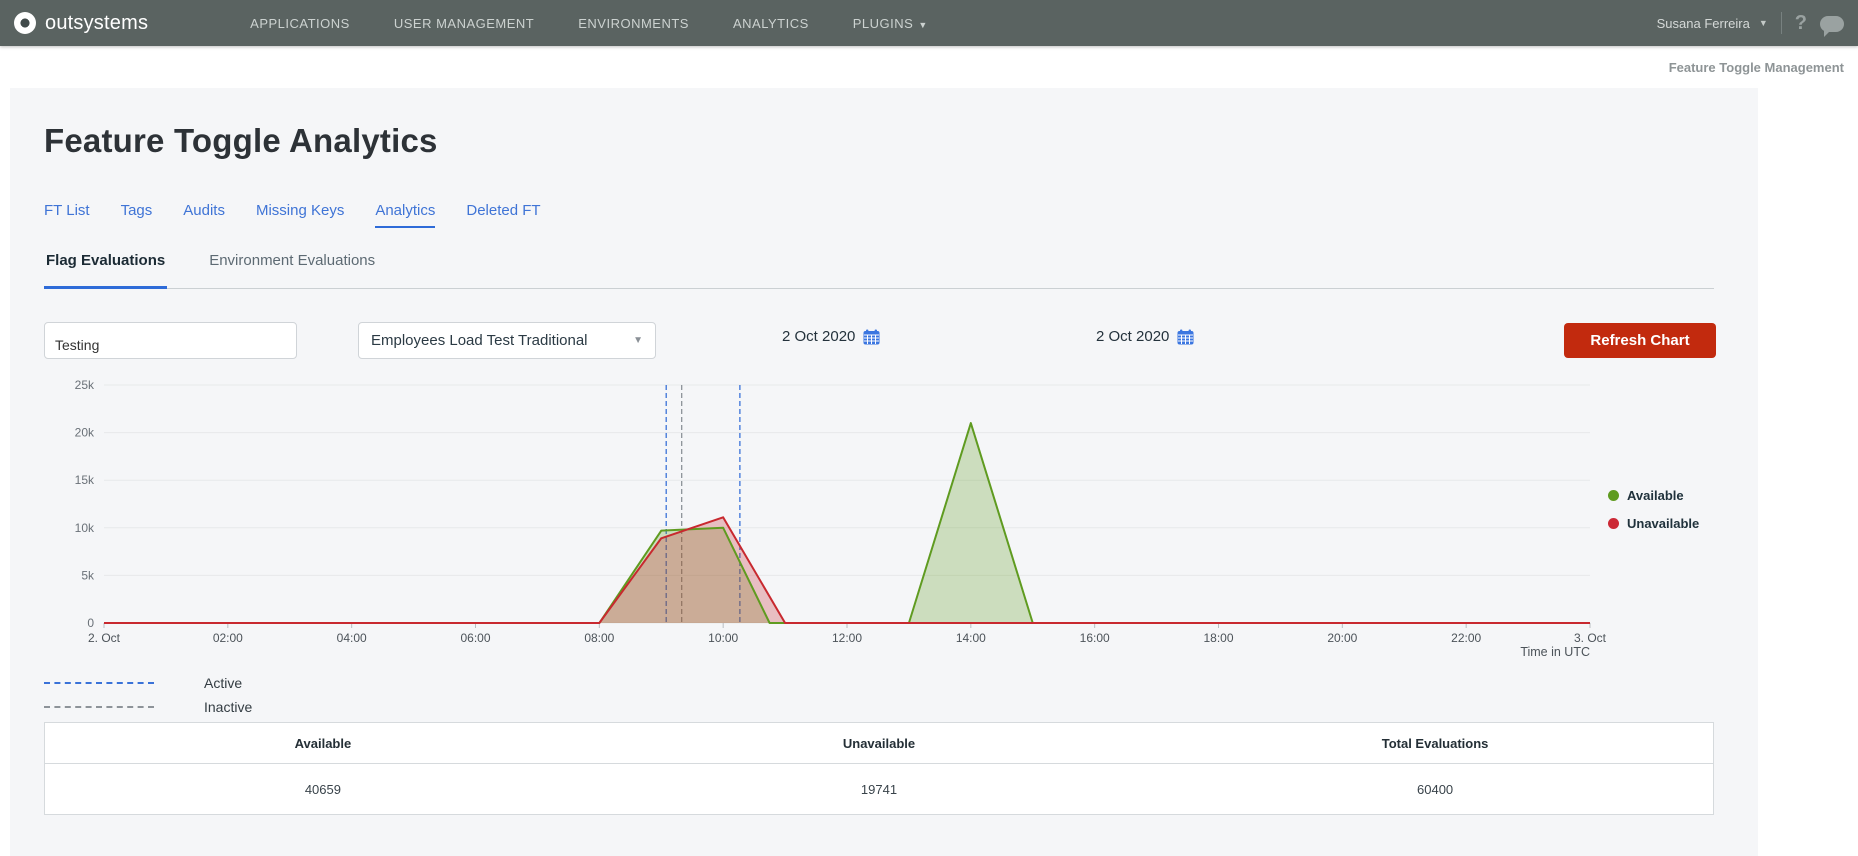 This screenshot has width=1858, height=856. What do you see at coordinates (1342, 638) in the screenshot?
I see `svg-text: 20:00` at bounding box center [1342, 638].